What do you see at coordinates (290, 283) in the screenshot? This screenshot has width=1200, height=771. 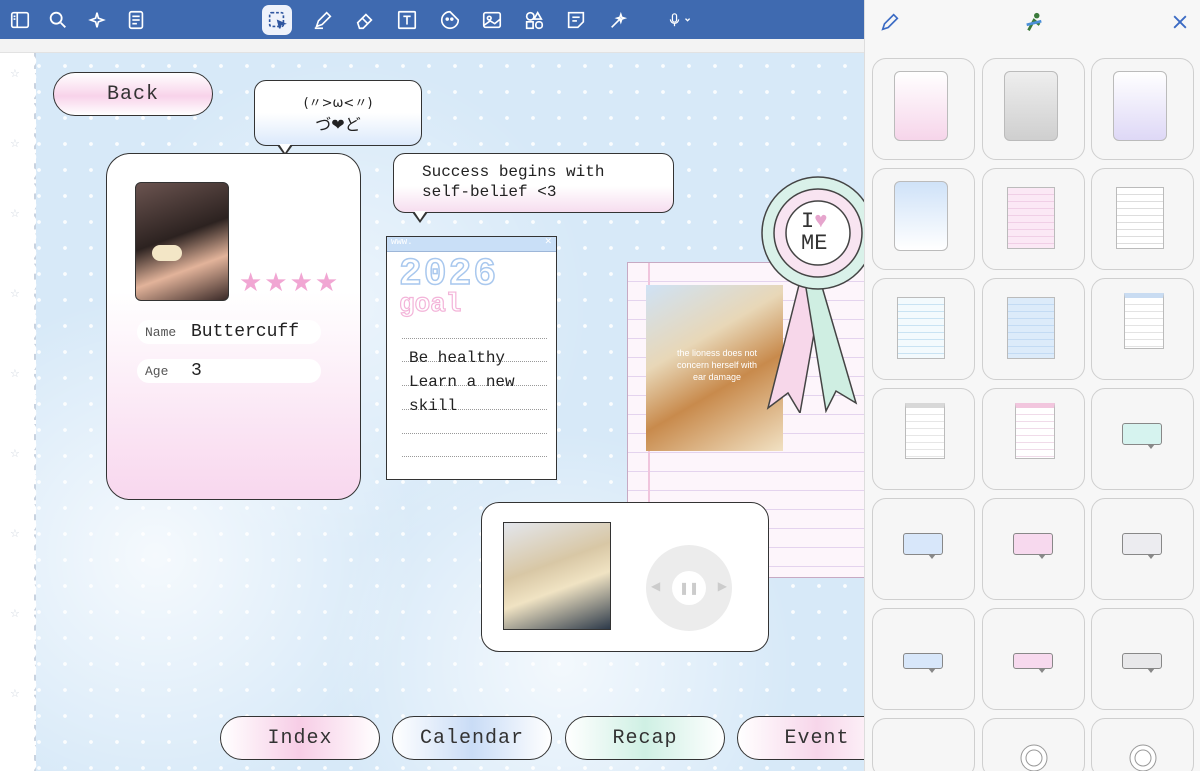 I see `rating-stars: ★★★★` at bounding box center [290, 283].